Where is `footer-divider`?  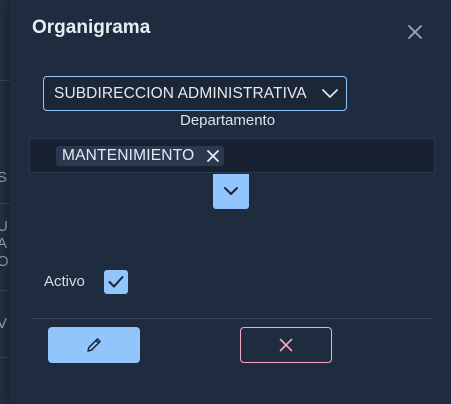
footer-divider is located at coordinates (232, 318).